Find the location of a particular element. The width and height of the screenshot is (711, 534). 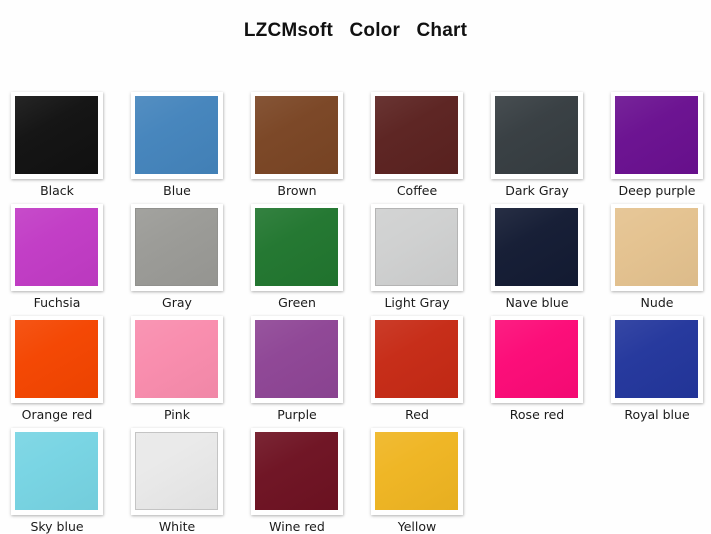

swatch-cell: Deep purple is located at coordinates (661, 145).